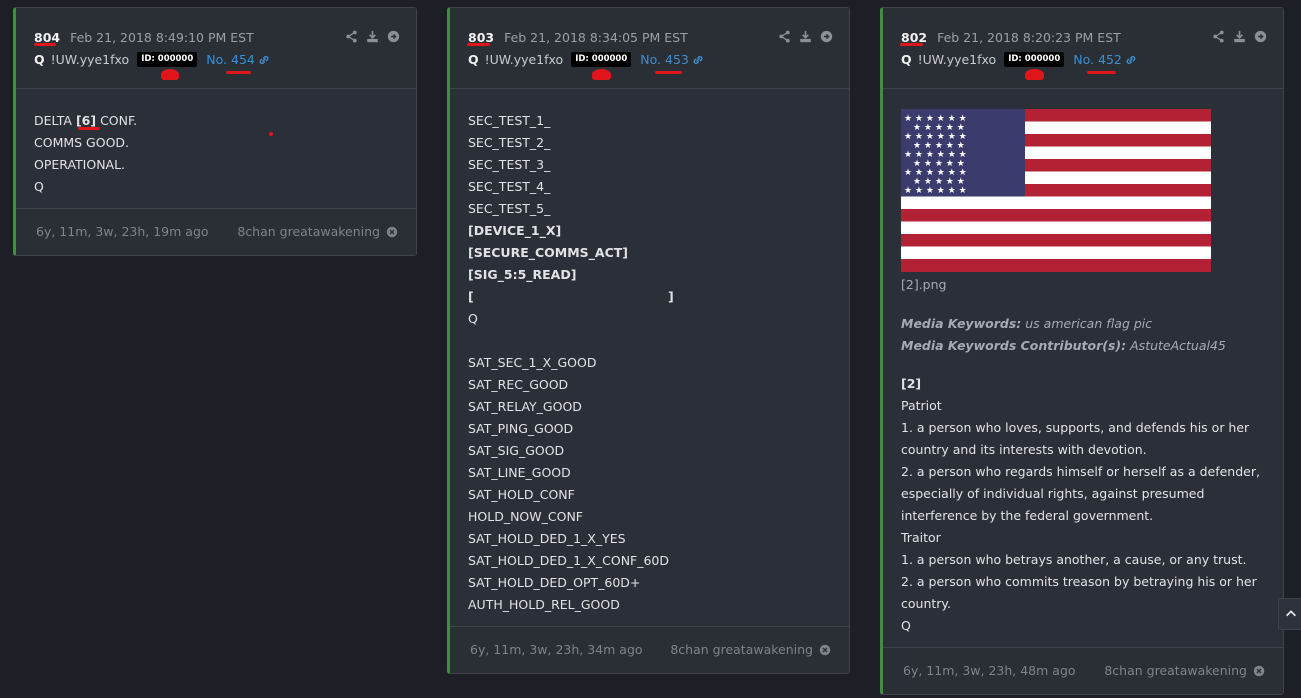 Image resolution: width=1301 pixels, height=698 pixels. Describe the element at coordinates (532, 362) in the screenshot. I see `post-line: SAT_SEC_1_X_GOOD` at that location.